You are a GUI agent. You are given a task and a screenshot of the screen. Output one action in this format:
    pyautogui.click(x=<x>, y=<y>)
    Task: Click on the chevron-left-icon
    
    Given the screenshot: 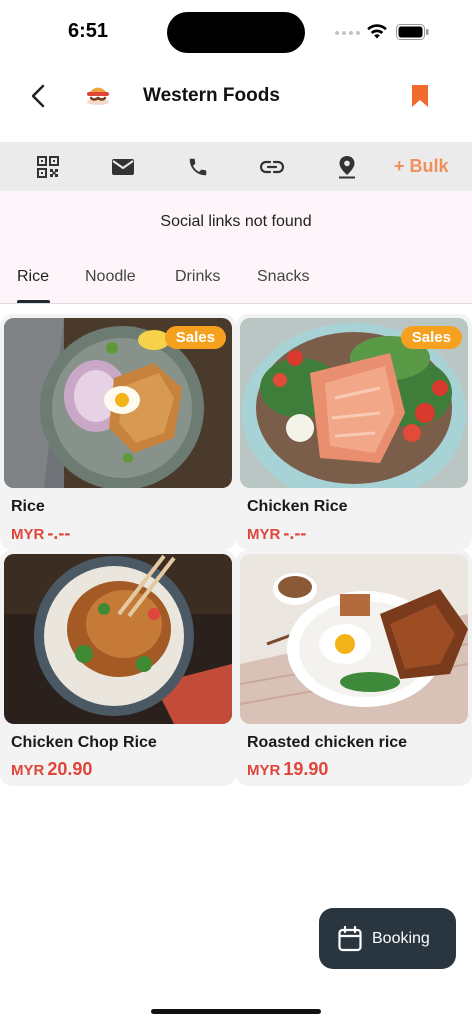 What is the action you would take?
    pyautogui.click(x=38, y=96)
    